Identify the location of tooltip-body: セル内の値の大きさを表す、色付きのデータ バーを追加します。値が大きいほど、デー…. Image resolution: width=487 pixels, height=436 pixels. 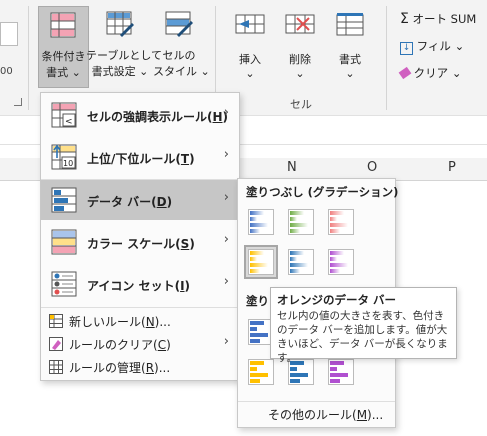
(362, 337).